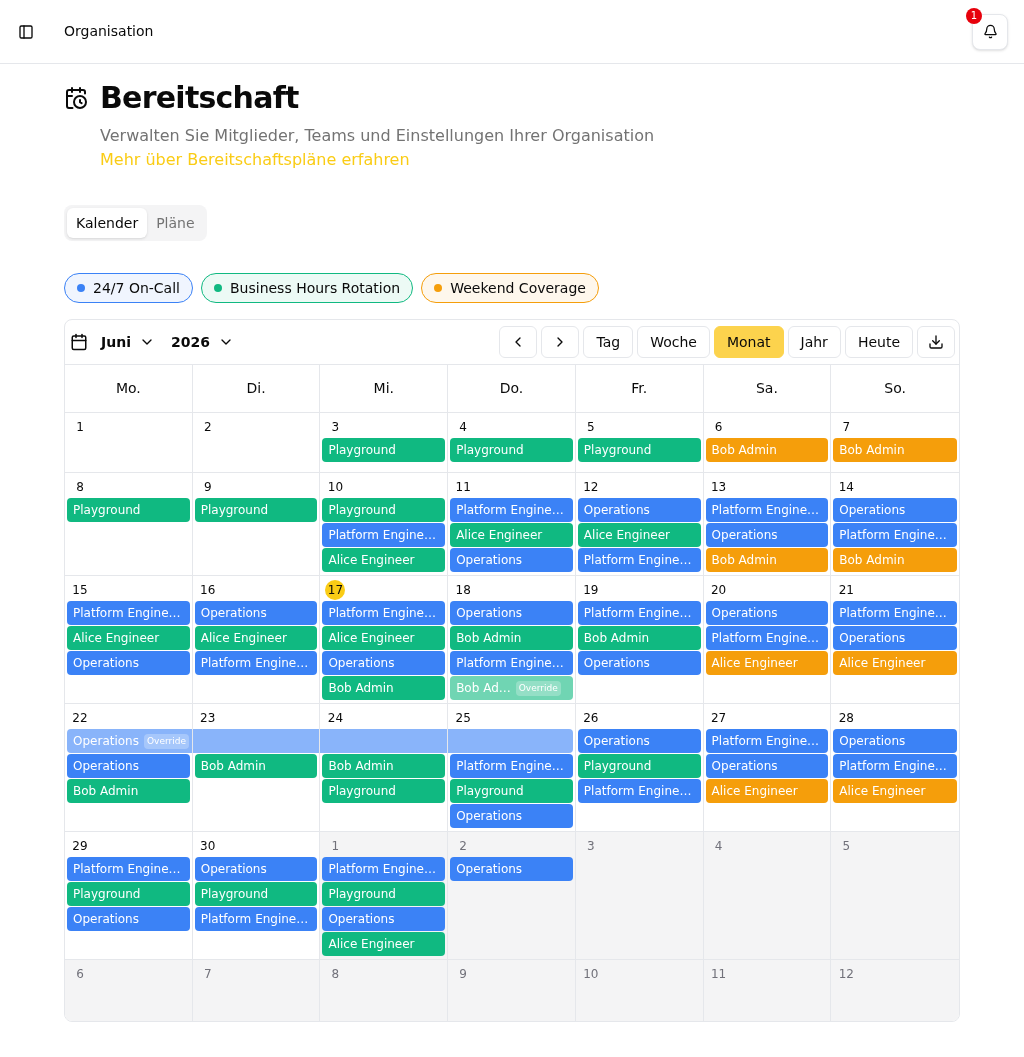  Describe the element at coordinates (512, 767) in the screenshot. I see `day-cell: 25 Platform Engine… Playground Operations` at that location.